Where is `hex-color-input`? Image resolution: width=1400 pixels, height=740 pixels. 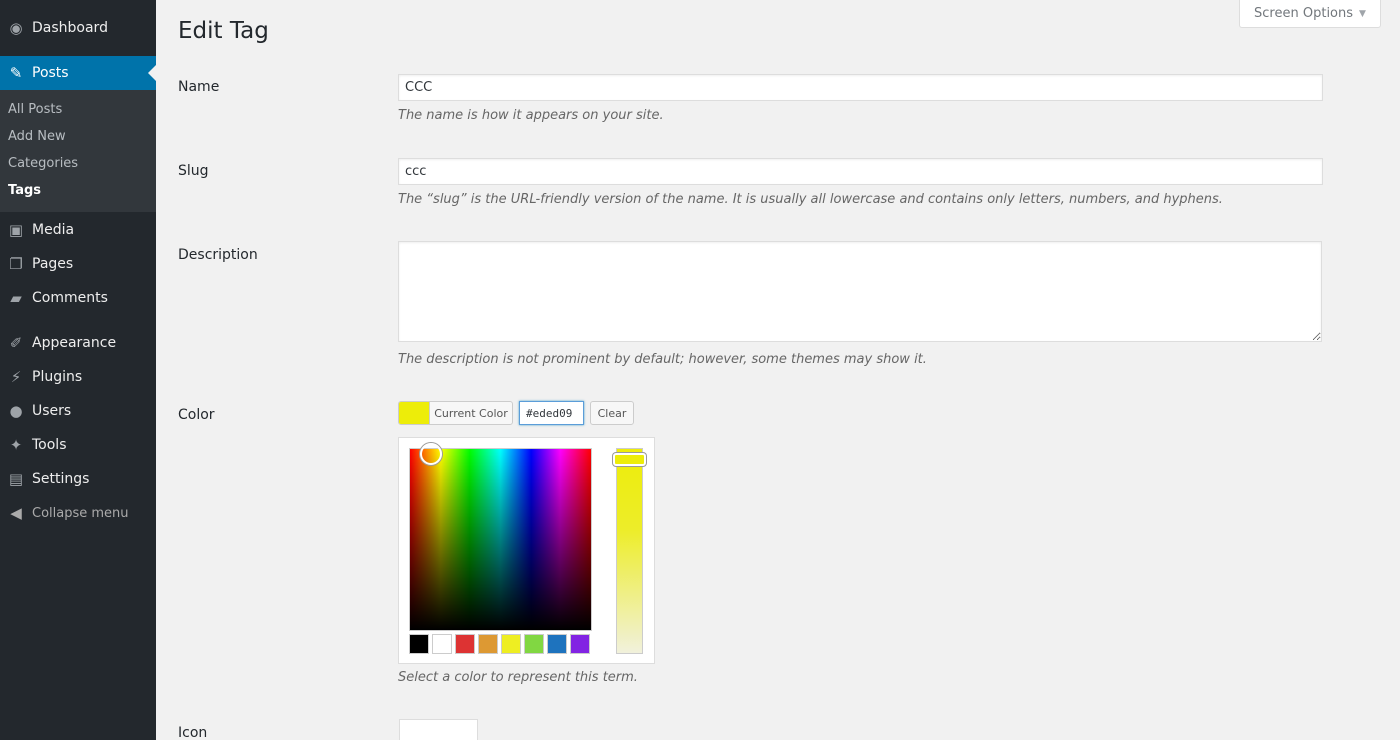
hex-color-input is located at coordinates (551, 413).